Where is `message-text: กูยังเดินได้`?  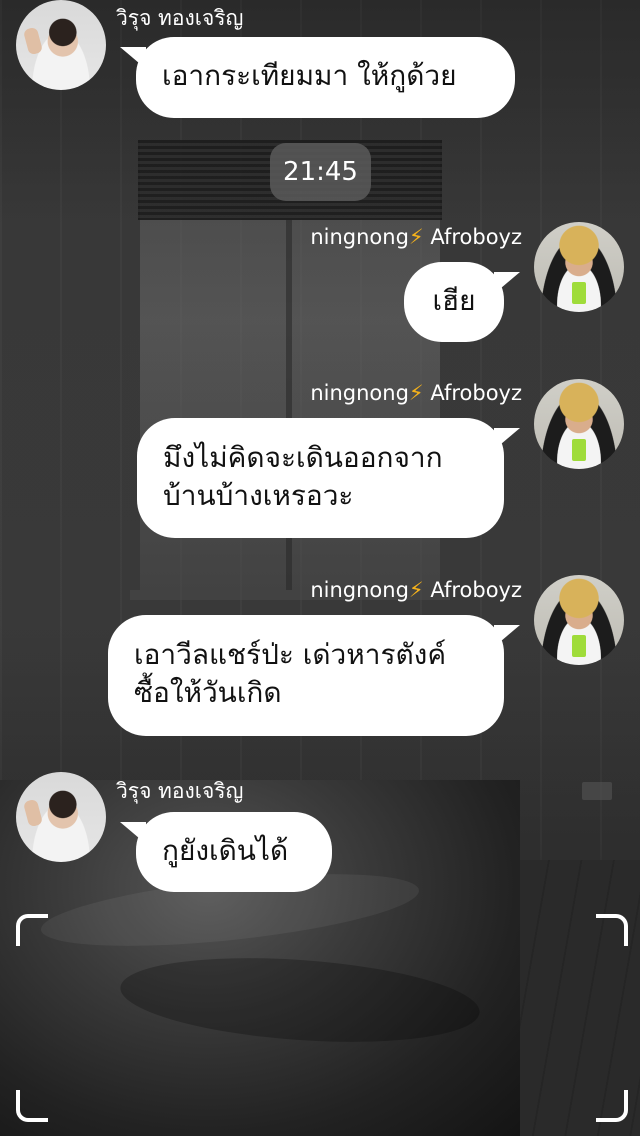
message-text: กูยังเดินได้ is located at coordinates (225, 850).